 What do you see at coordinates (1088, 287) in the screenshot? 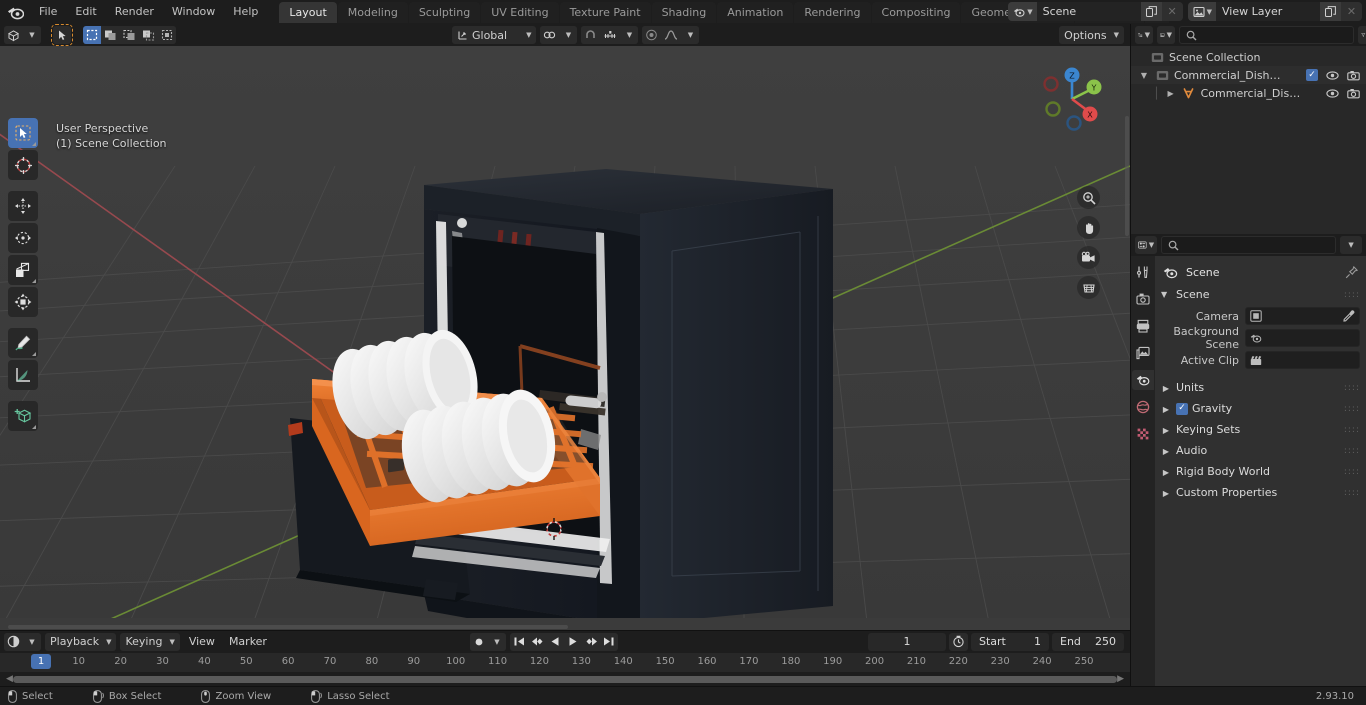
I see `ortho-persp-icon` at bounding box center [1088, 287].